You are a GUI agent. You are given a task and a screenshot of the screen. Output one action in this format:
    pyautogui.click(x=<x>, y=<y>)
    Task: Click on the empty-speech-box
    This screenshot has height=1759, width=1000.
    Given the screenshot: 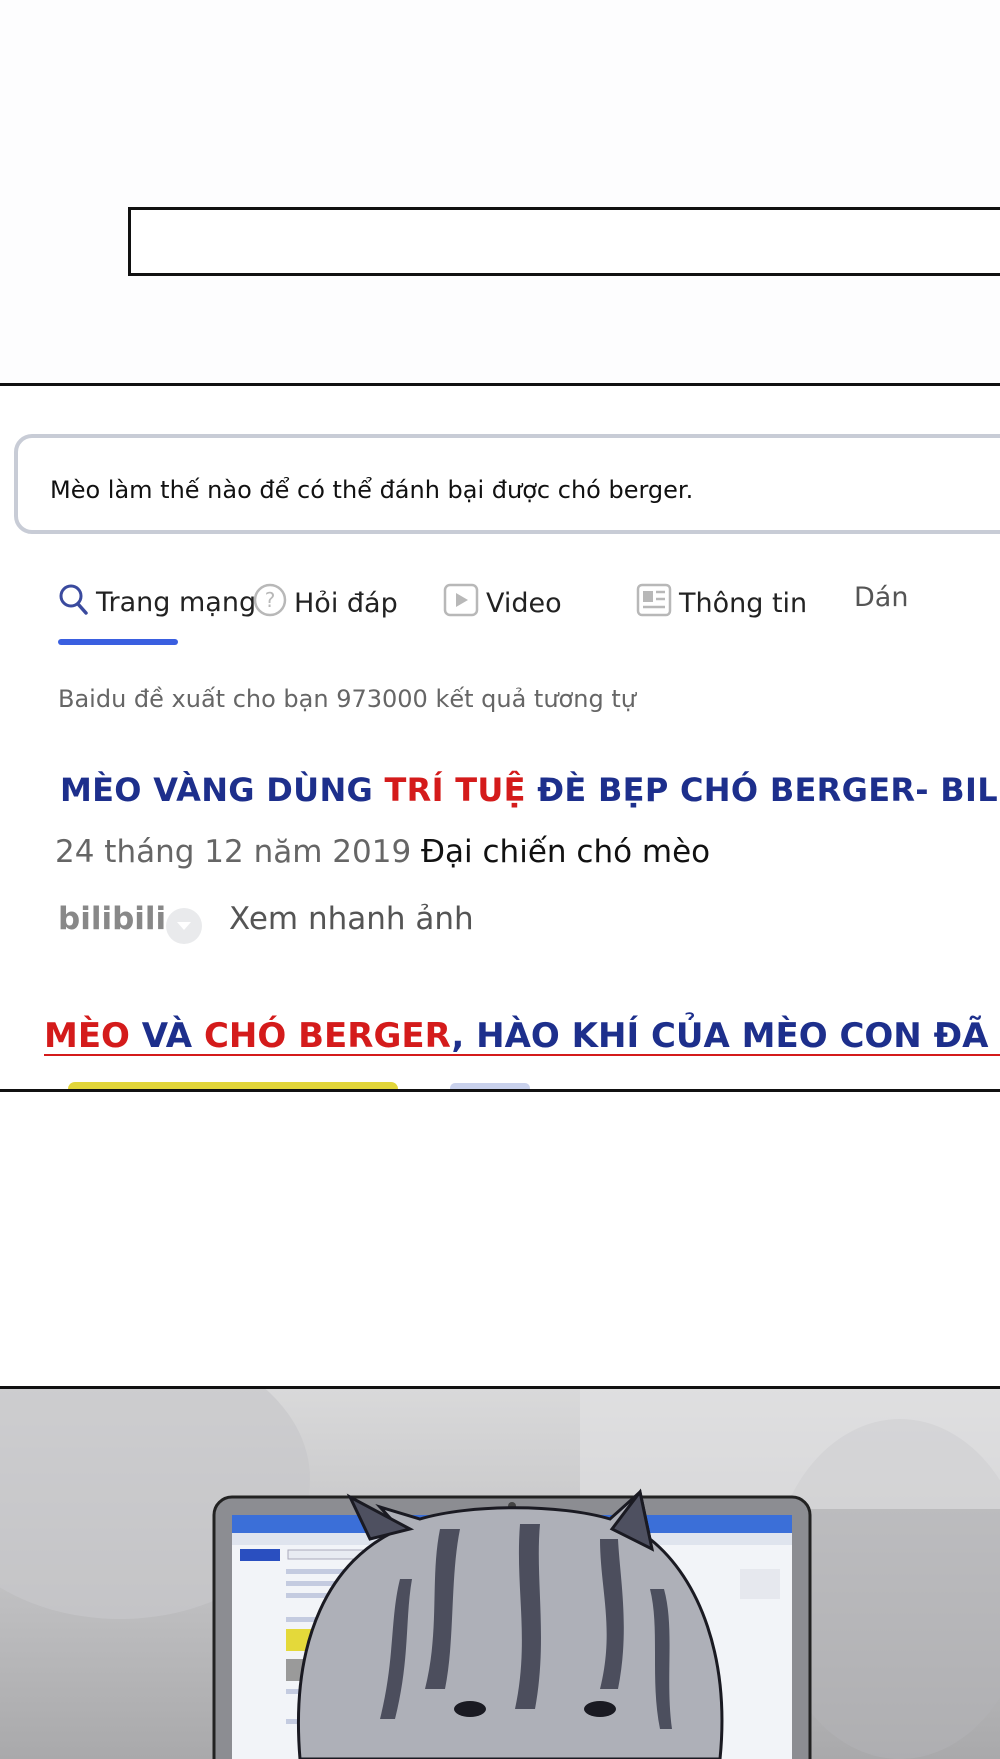 What is the action you would take?
    pyautogui.click(x=564, y=241)
    